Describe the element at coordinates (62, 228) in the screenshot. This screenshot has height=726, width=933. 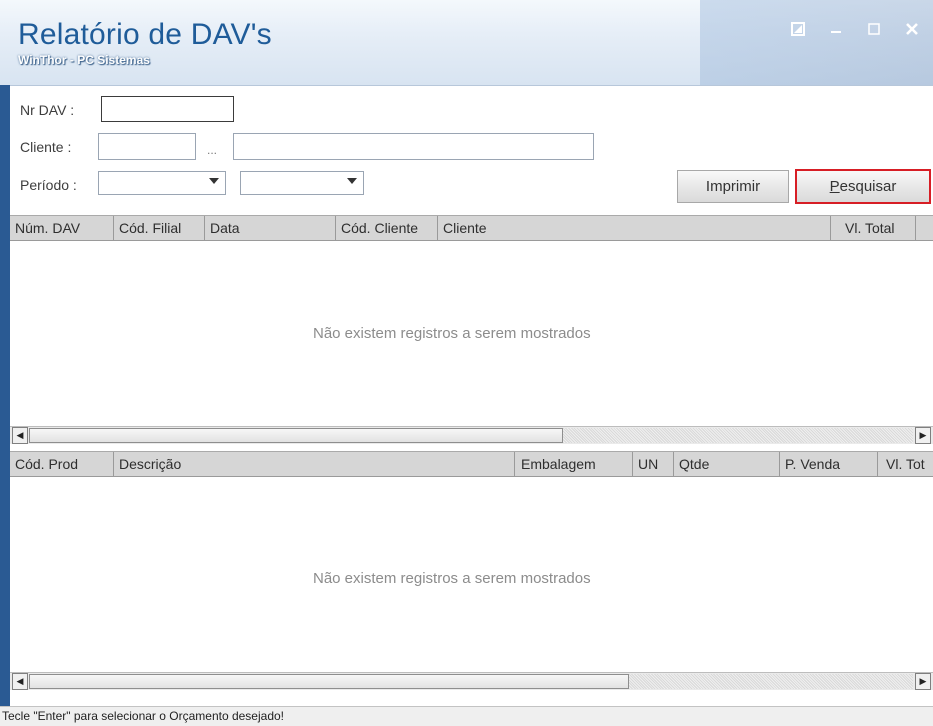
I see `column-num-dav: Núm. DAV` at that location.